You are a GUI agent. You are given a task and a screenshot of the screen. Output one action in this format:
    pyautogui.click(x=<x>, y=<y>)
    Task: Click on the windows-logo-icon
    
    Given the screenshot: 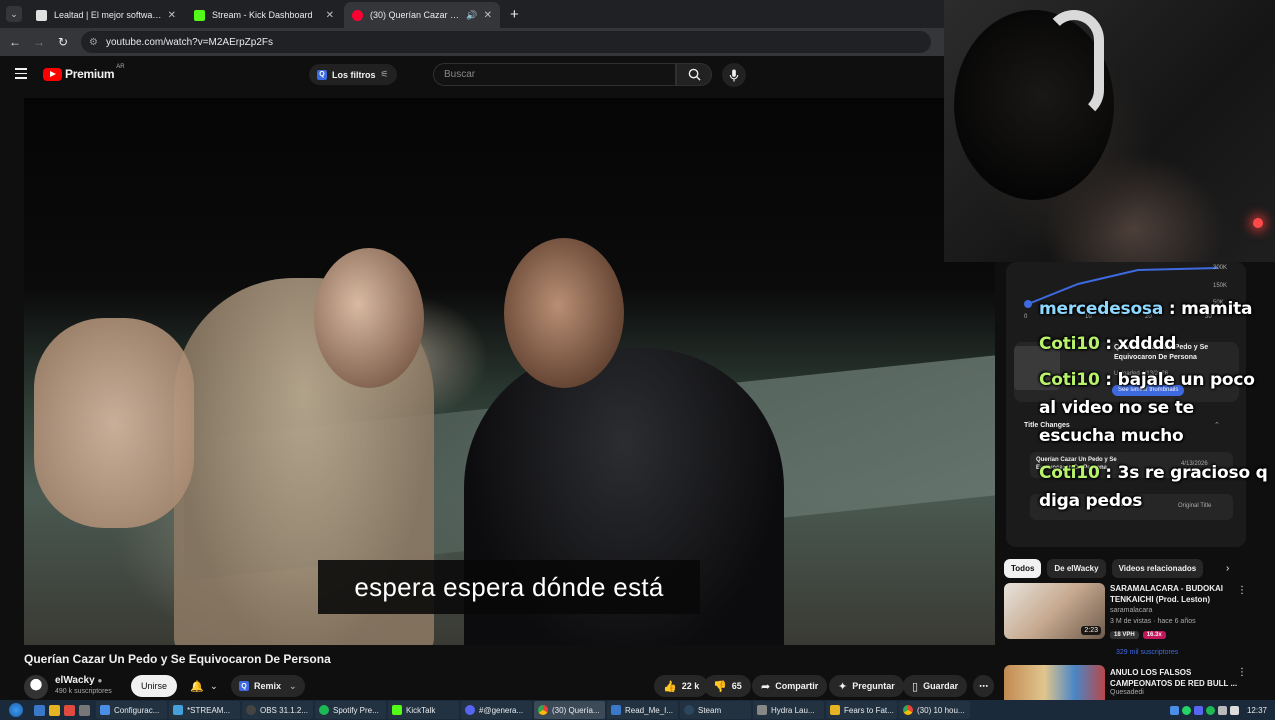 What is the action you would take?
    pyautogui.click(x=16, y=710)
    